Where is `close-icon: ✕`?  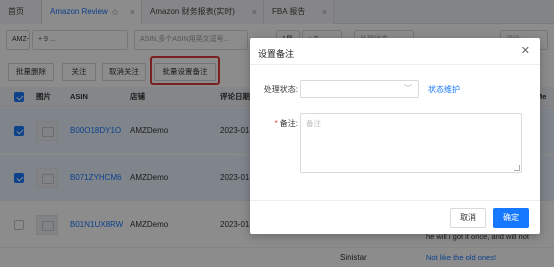 close-icon: ✕ is located at coordinates (525, 50).